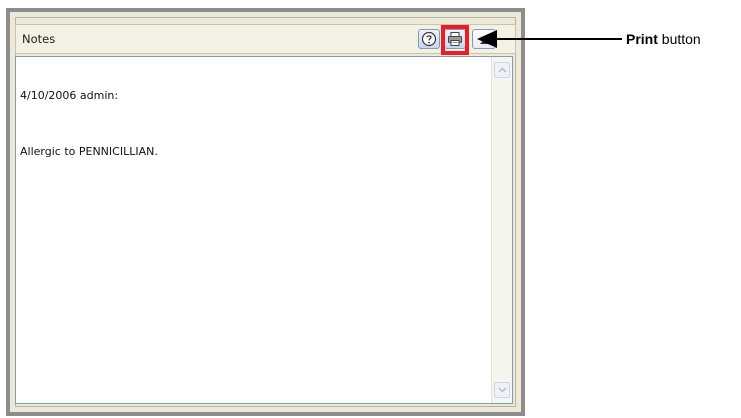 This screenshot has width=741, height=418. I want to click on panel-title: Notes, so click(39, 39).